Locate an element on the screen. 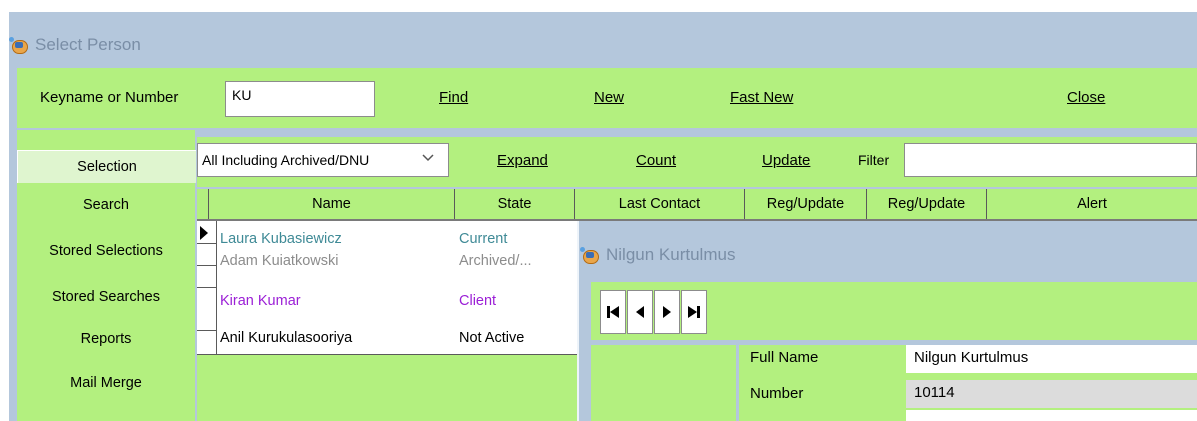  nav-item-mail-merge: Mail Merge is located at coordinates (106, 383).